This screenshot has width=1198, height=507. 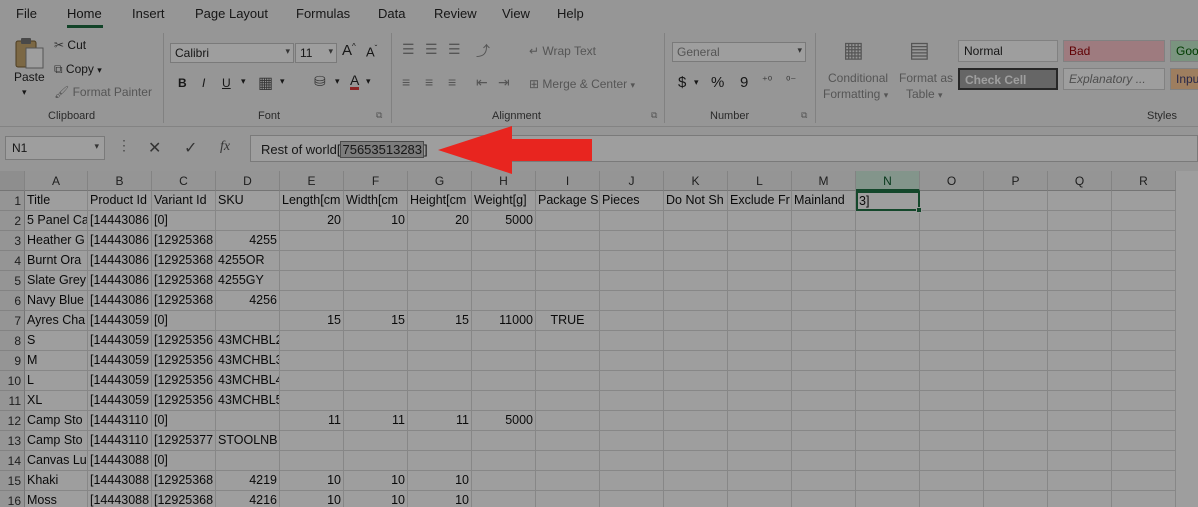 I want to click on cell-k2, so click(x=696, y=221).